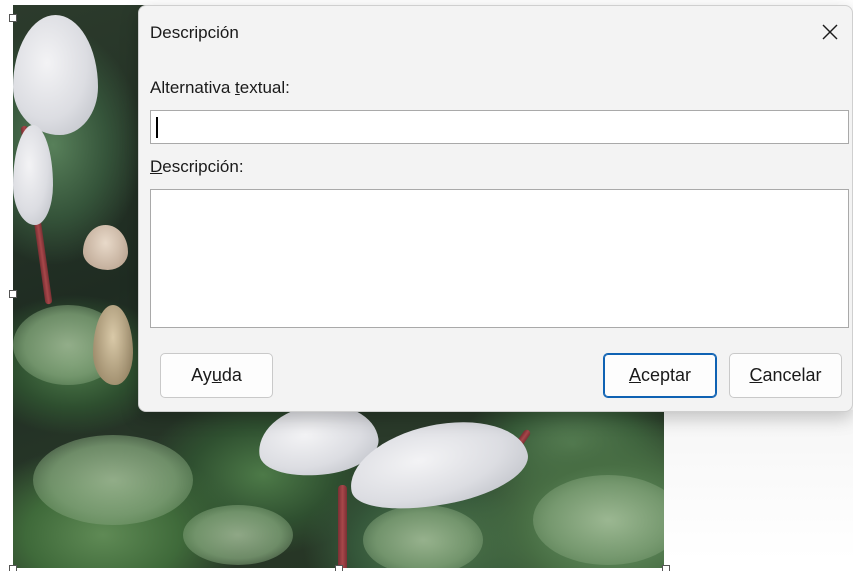 Image resolution: width=853 pixels, height=571 pixels. Describe the element at coordinates (342, 526) in the screenshot. I see `flower-stem` at that location.